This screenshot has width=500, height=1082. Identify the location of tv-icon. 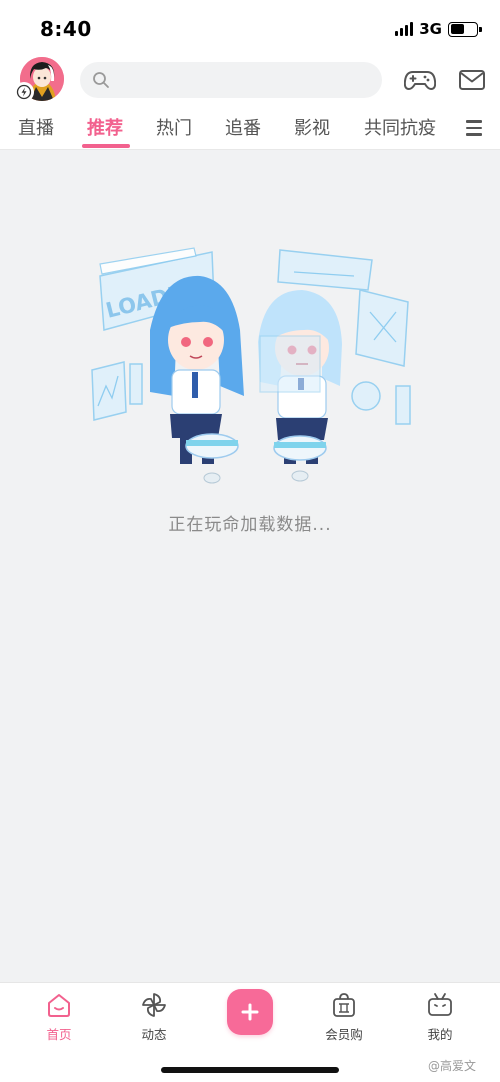
(440, 1004).